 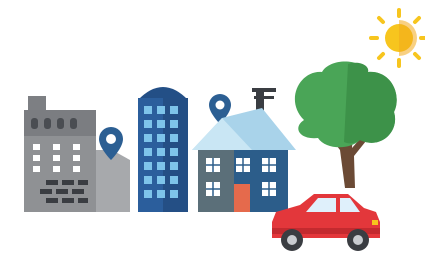 I want to click on sun-icon, so click(x=397, y=38).